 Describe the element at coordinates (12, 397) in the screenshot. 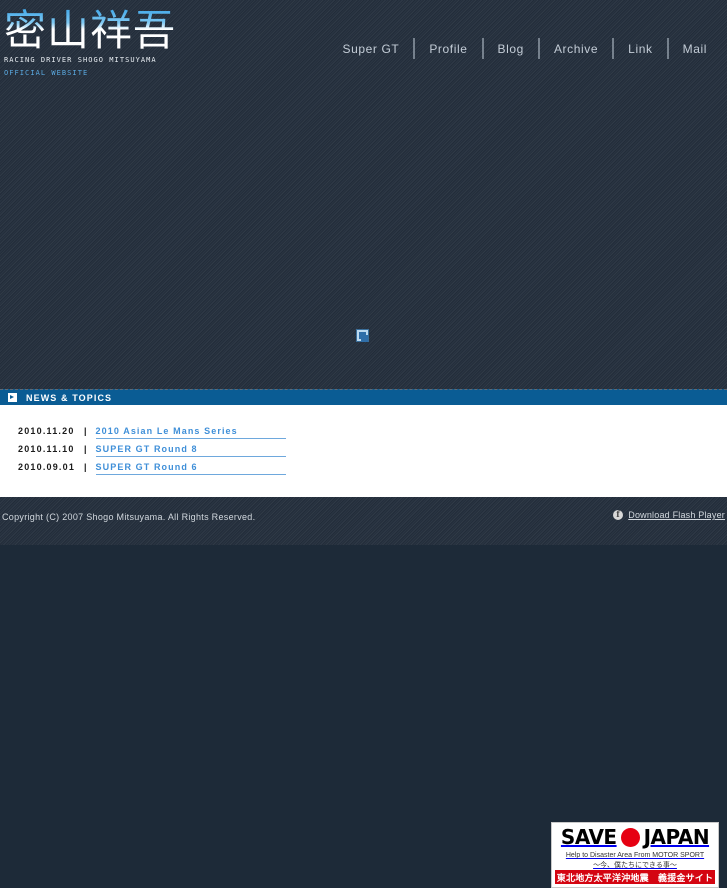

I see `arrow-right-icon` at that location.